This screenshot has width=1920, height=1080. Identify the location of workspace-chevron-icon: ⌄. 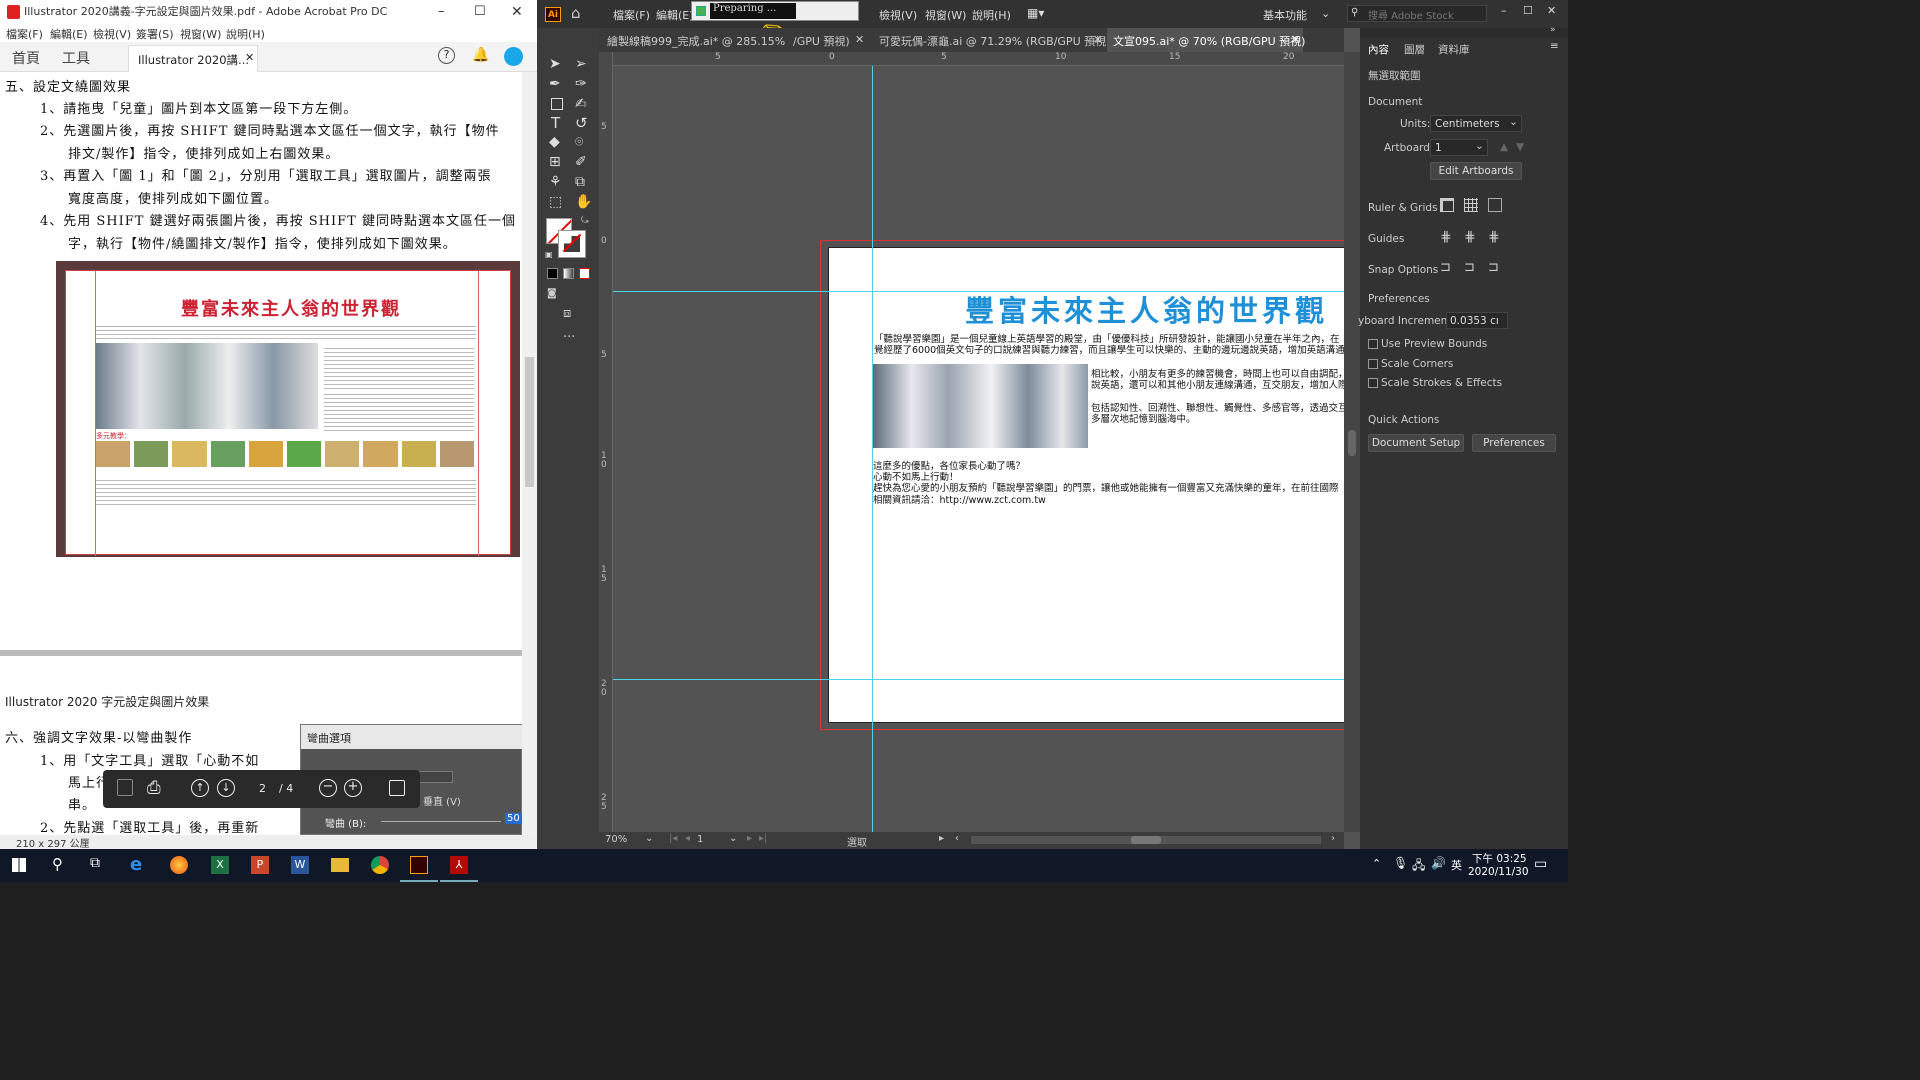
(1325, 13).